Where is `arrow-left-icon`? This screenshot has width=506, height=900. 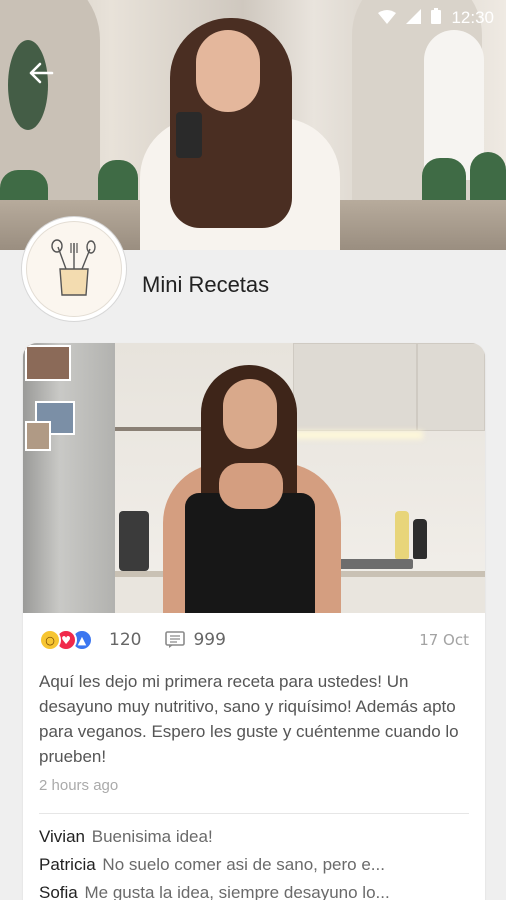
arrow-left-icon is located at coordinates (41, 73).